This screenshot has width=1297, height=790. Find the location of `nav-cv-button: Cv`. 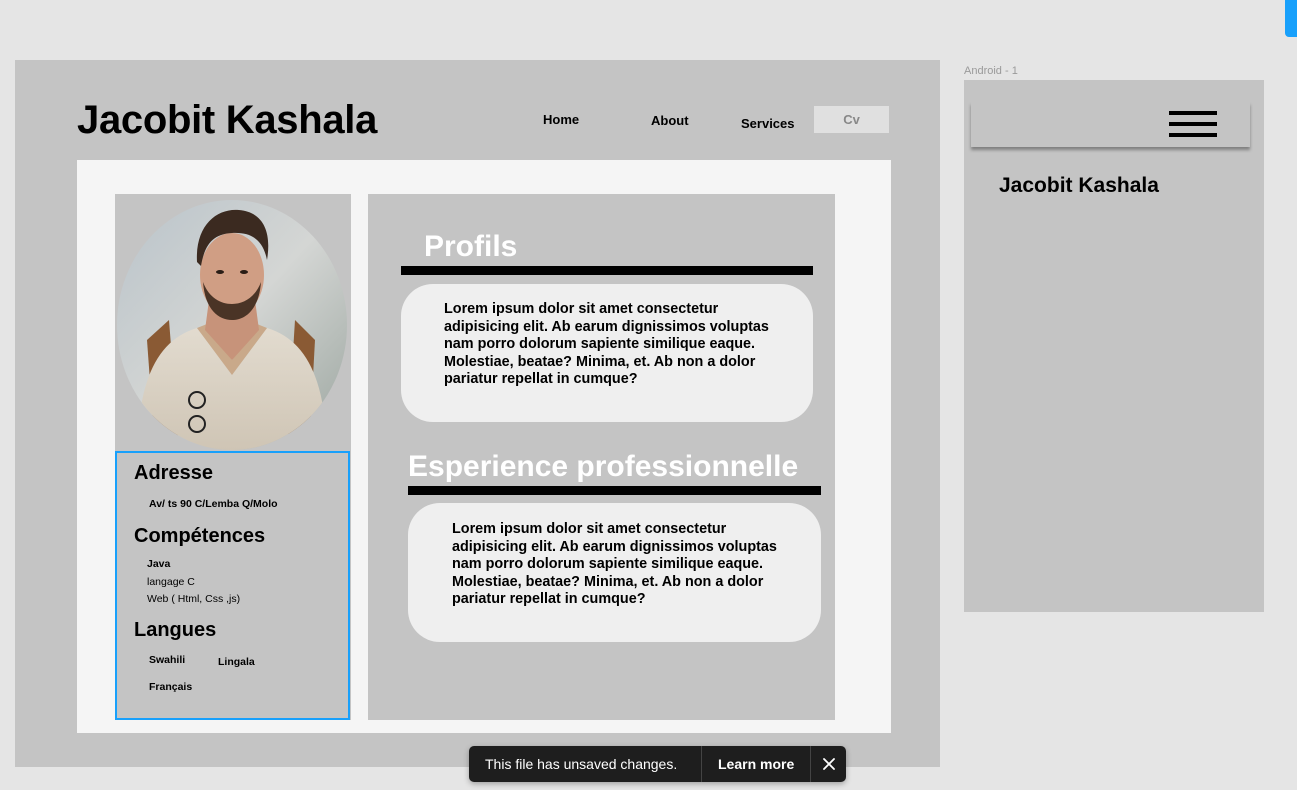

nav-cv-button: Cv is located at coordinates (851, 119).